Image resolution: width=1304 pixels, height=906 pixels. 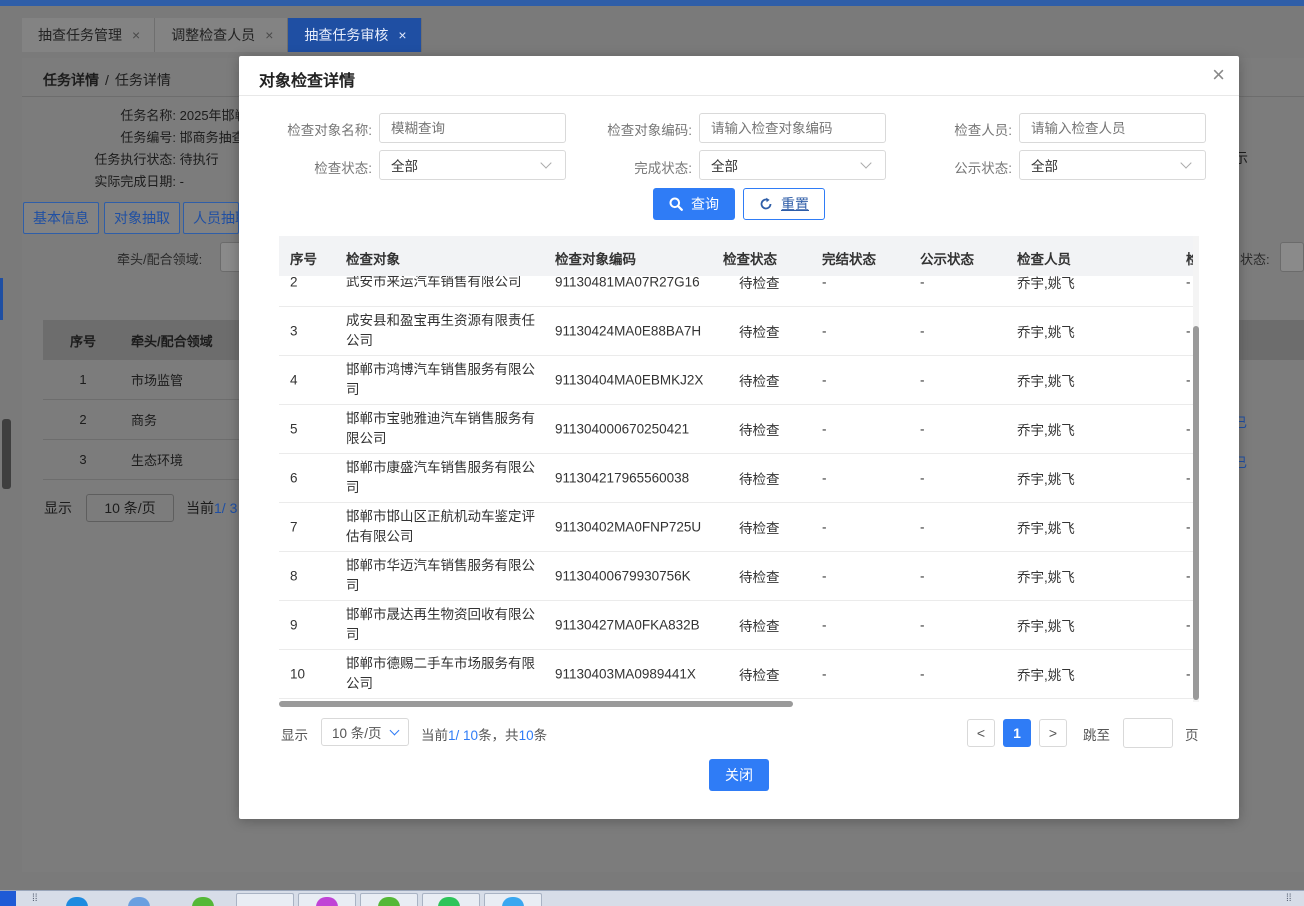 I want to click on cell-object-name: 邯郸市鸿博汽车销售服务有限公司, so click(x=440, y=379).